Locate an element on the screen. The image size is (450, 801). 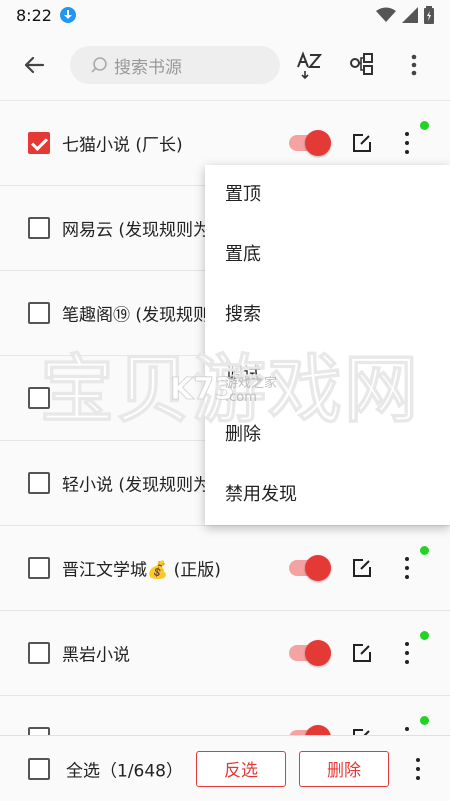
list-item: 晋江文学城💰 (正版) is located at coordinates (225, 568).